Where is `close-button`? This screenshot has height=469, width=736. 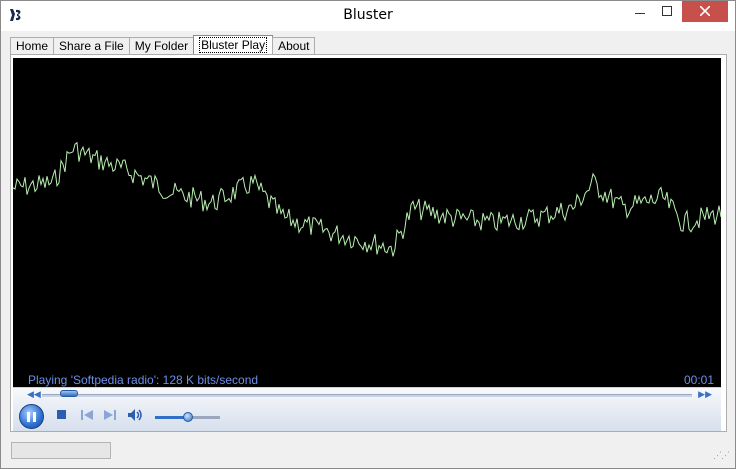 close-button is located at coordinates (705, 11).